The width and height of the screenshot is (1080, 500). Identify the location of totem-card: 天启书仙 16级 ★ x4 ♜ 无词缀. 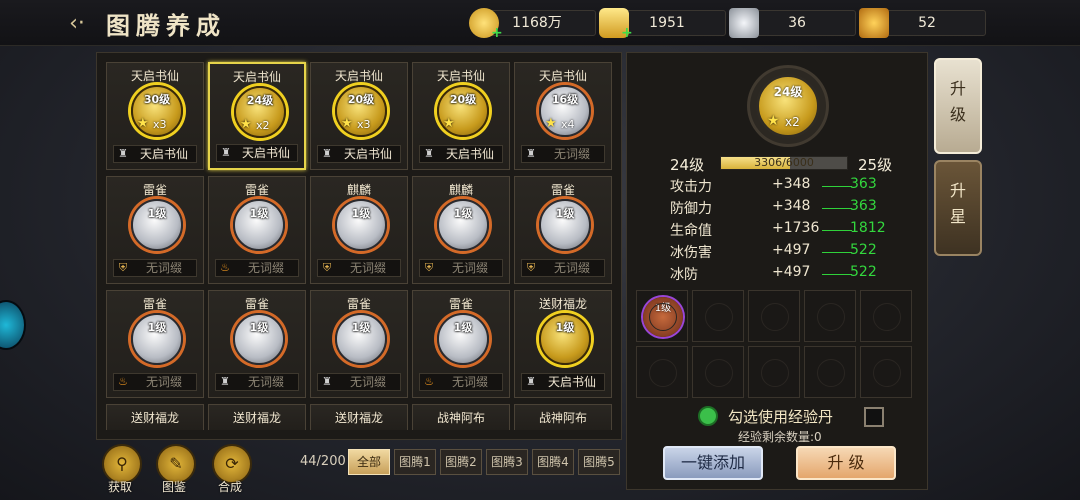
(563, 116).